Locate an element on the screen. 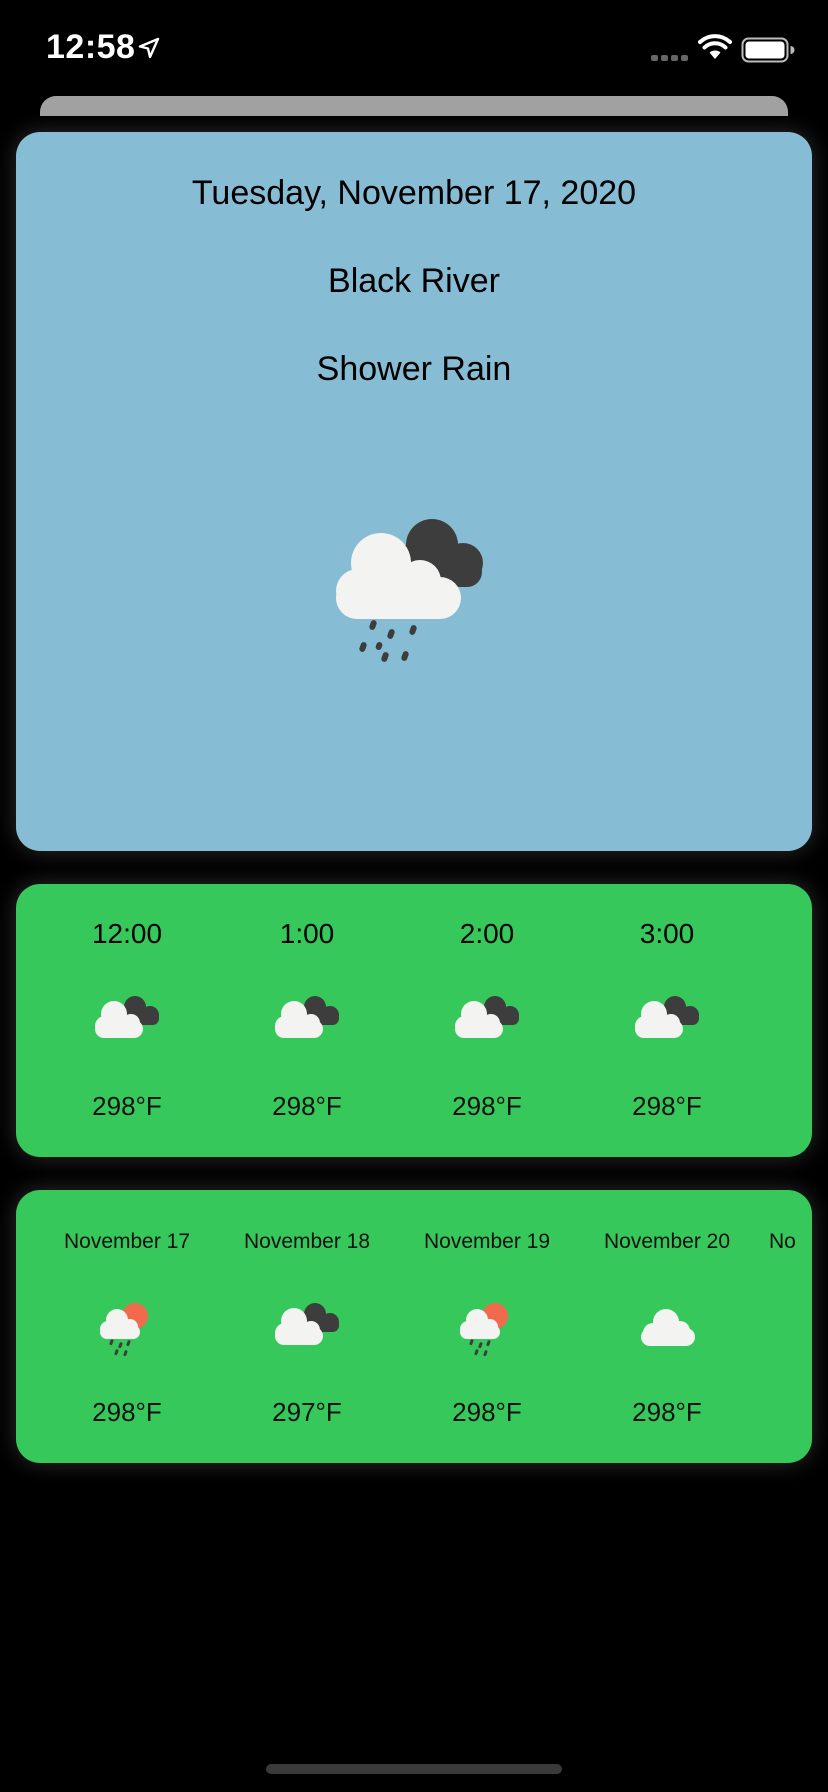  current-date: Tuesday, November 17, 2020 is located at coordinates (414, 193).